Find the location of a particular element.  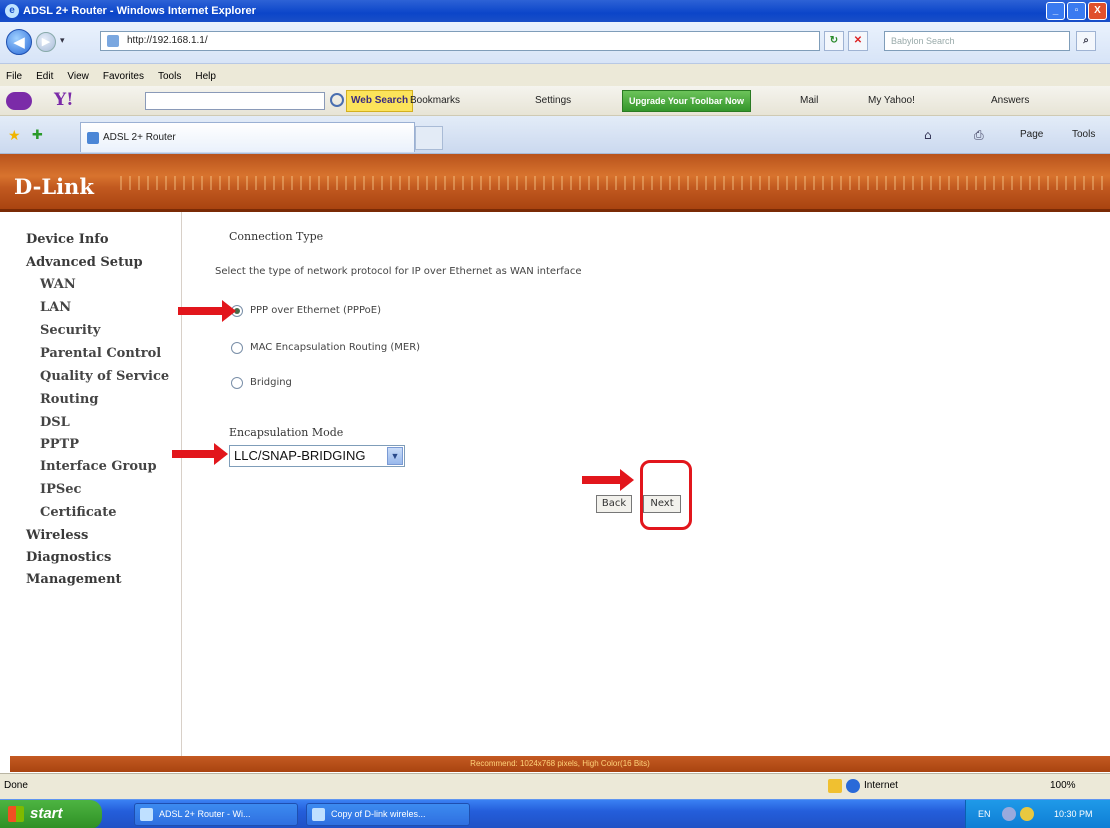

sidebar-item-routing: Routing is located at coordinates (69, 399).